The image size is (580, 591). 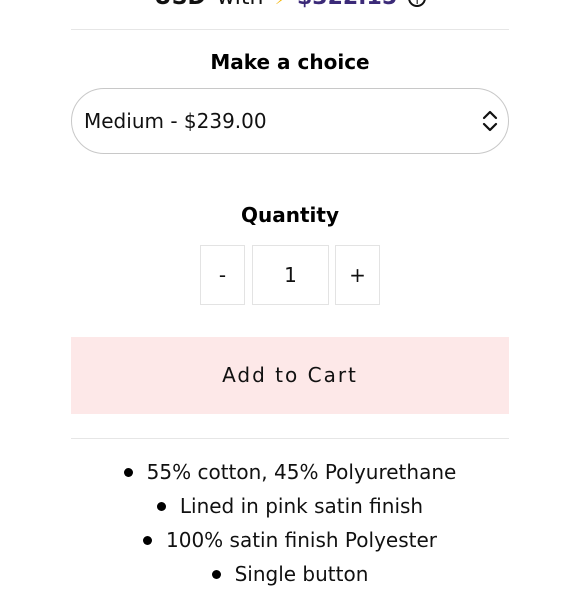 I want to click on list-item: Lined in pink satin finish, so click(x=290, y=506).